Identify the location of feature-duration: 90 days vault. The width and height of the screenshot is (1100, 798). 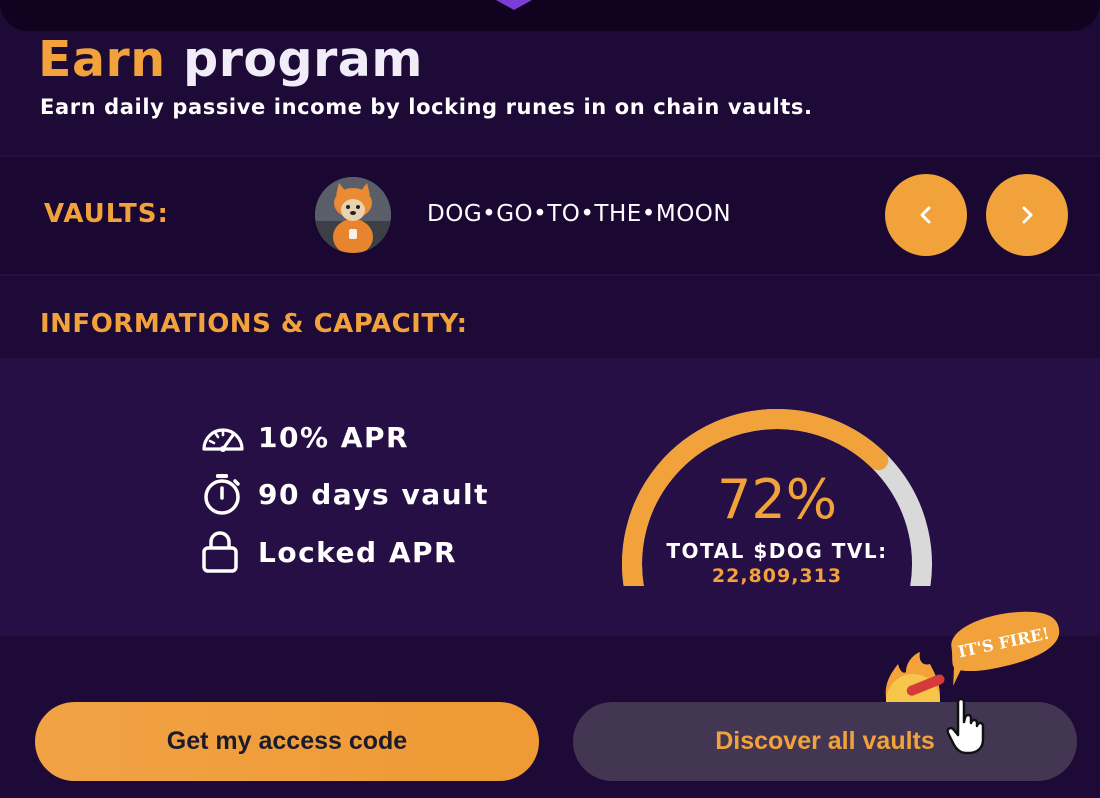
(344, 494).